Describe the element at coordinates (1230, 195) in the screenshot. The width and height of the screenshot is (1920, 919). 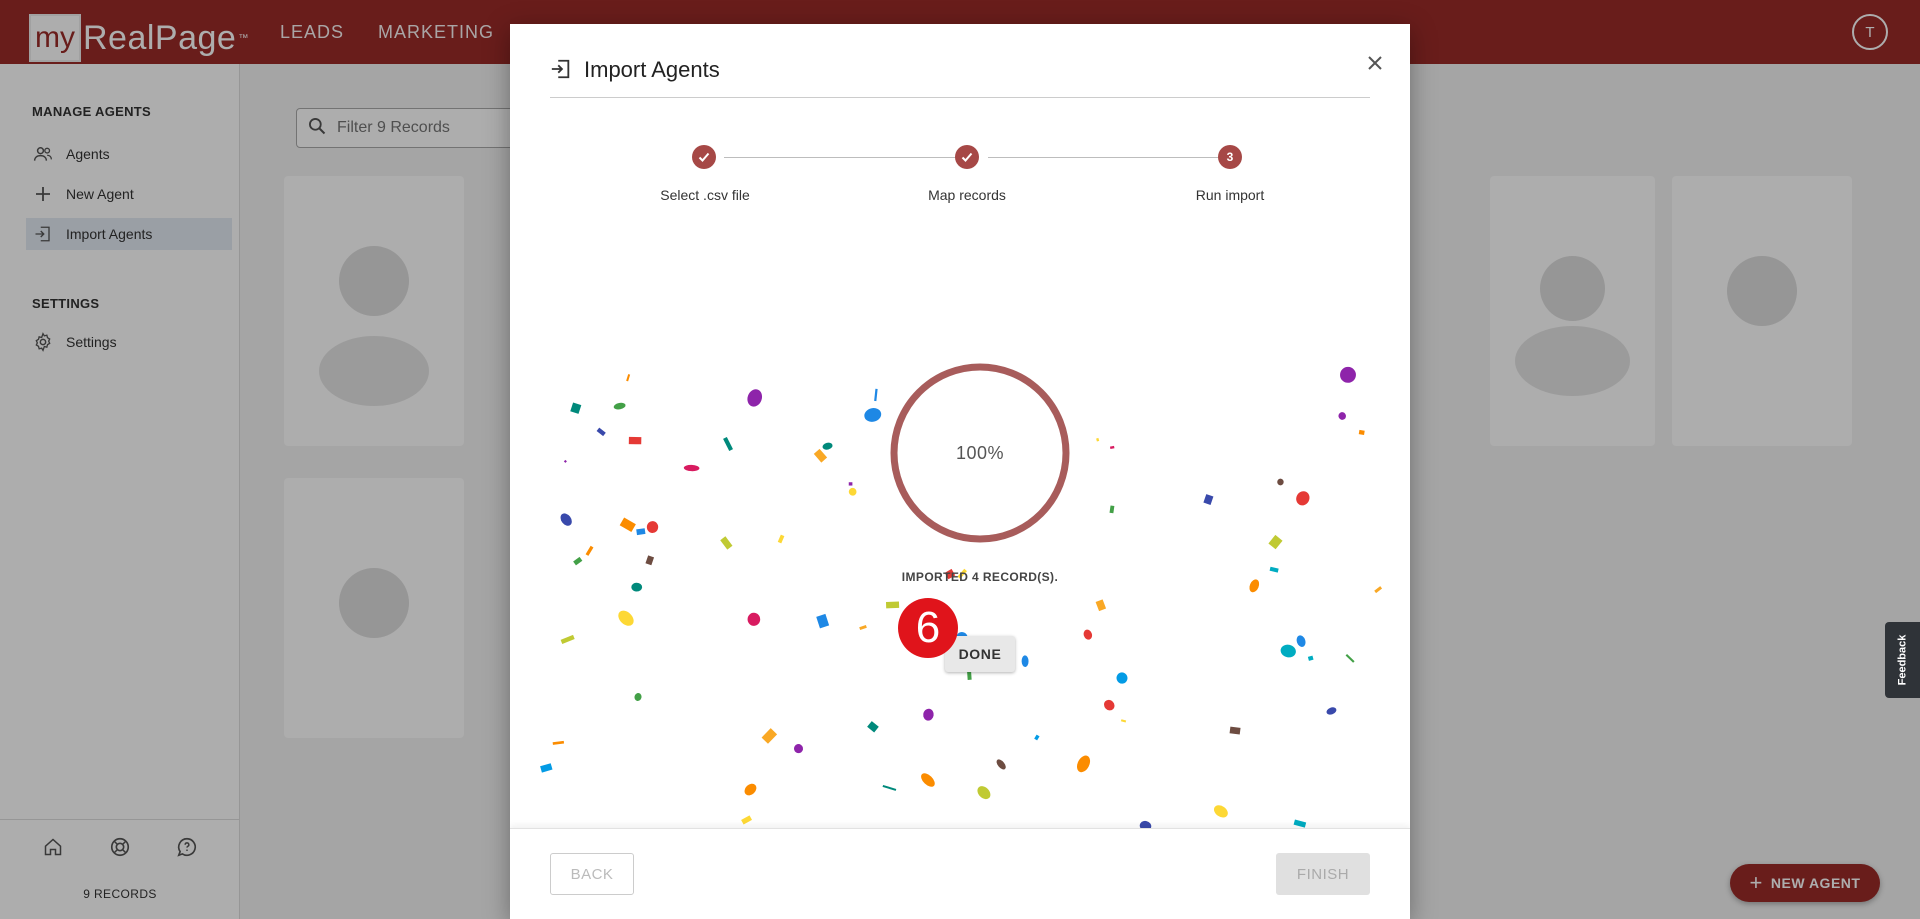
I see `step-3-label: Run import` at that location.